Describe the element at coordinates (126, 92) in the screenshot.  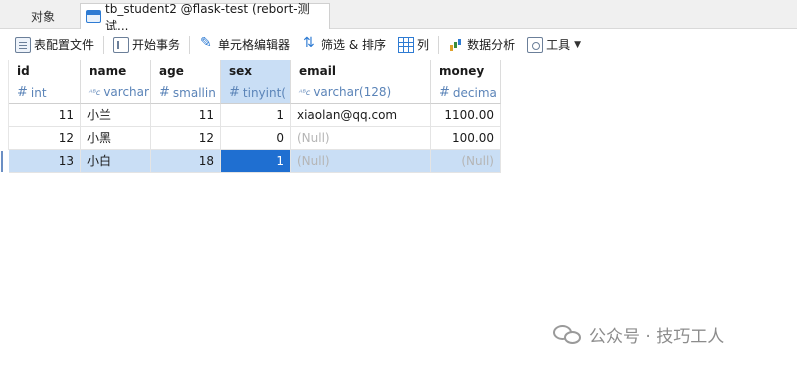
I see `column-type: varchar` at that location.